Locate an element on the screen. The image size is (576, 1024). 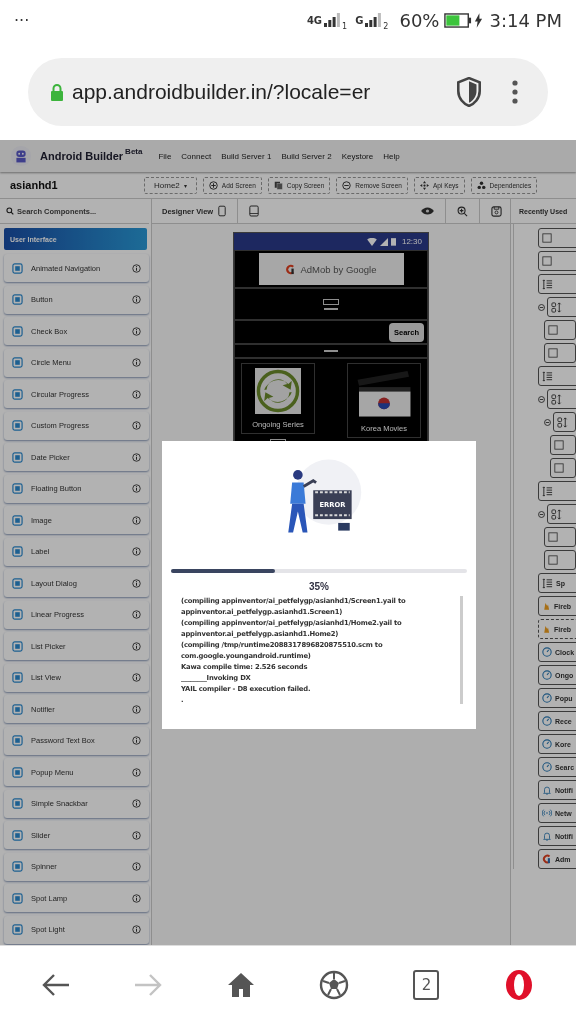
dots-cluster-icon is located at coordinates (481, 185).